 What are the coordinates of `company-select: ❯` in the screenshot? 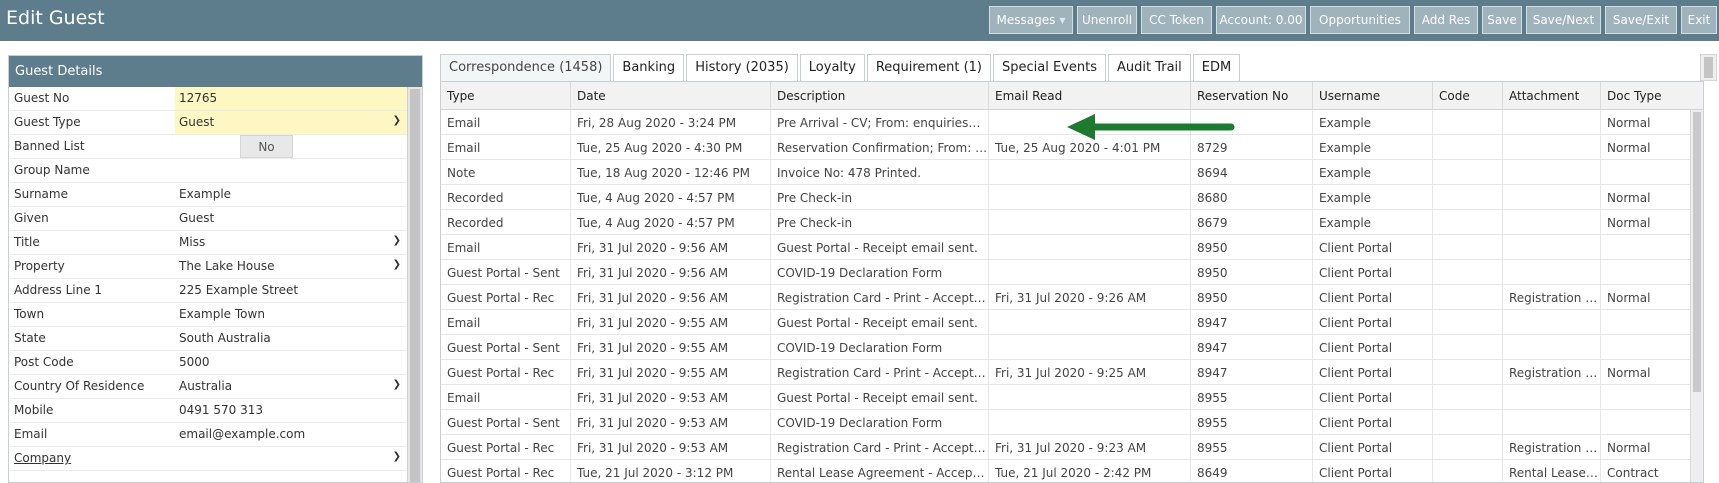 It's located at (292, 458).